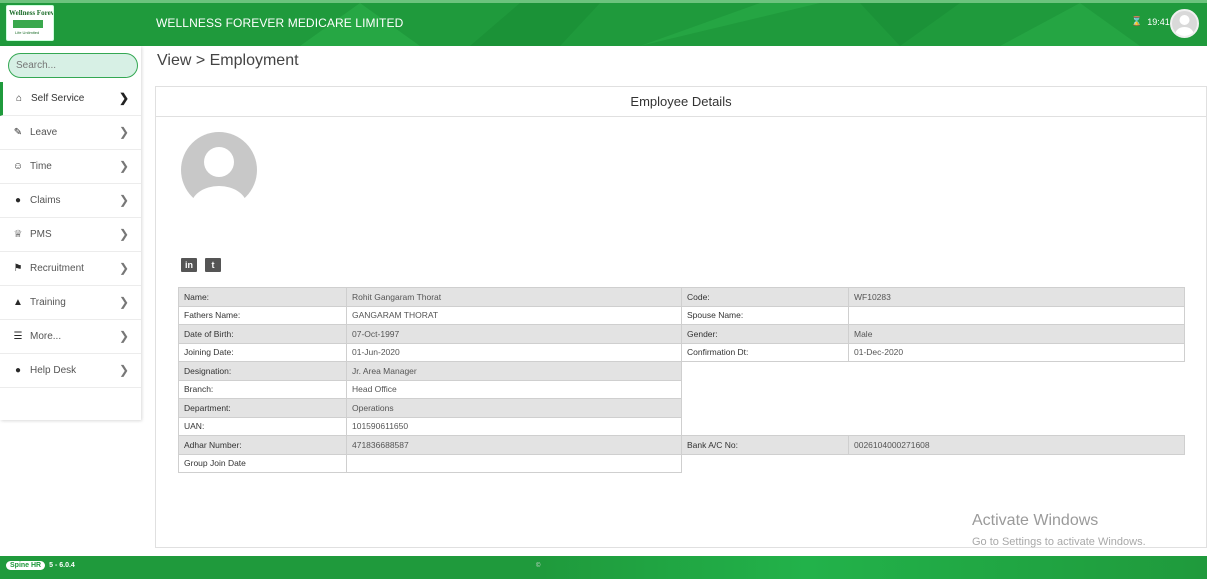 This screenshot has height=579, width=1207. I want to click on field-value: 101590611650, so click(514, 426).